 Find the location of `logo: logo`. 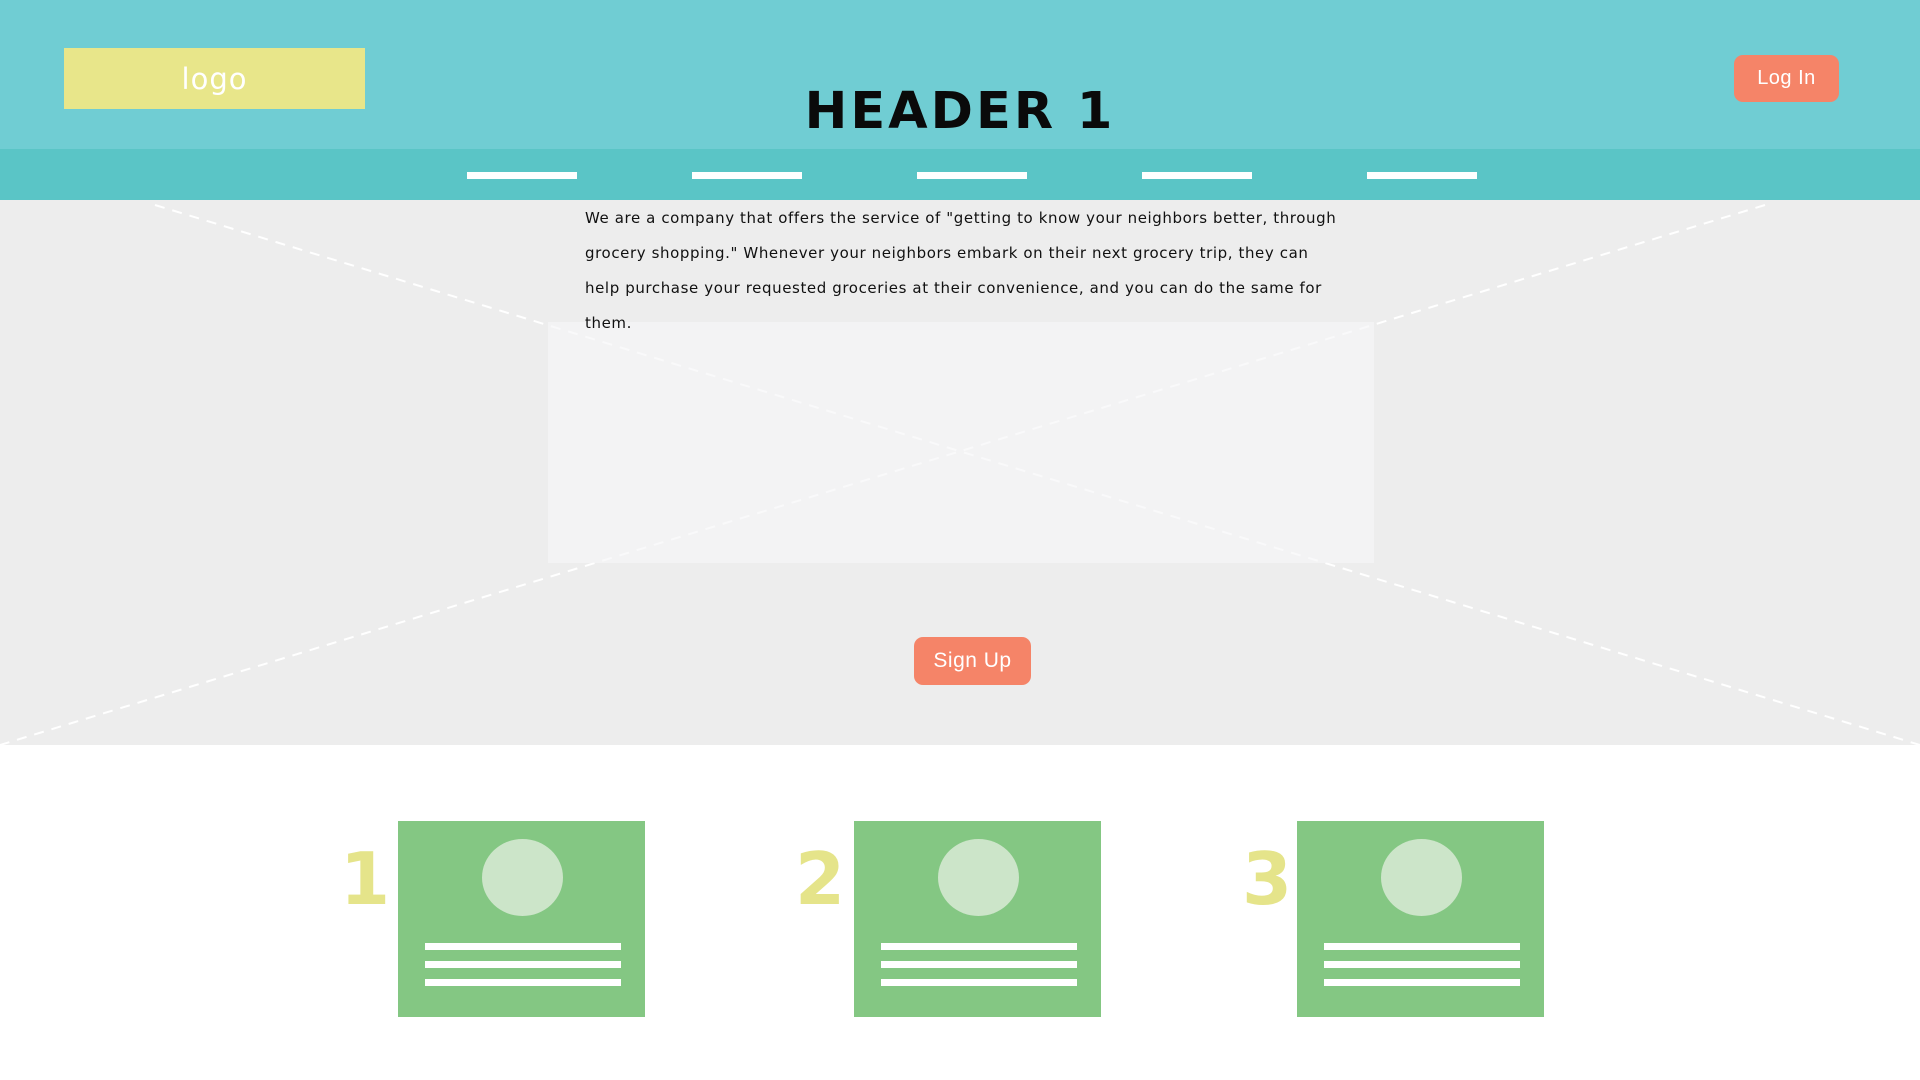

logo: logo is located at coordinates (214, 78).